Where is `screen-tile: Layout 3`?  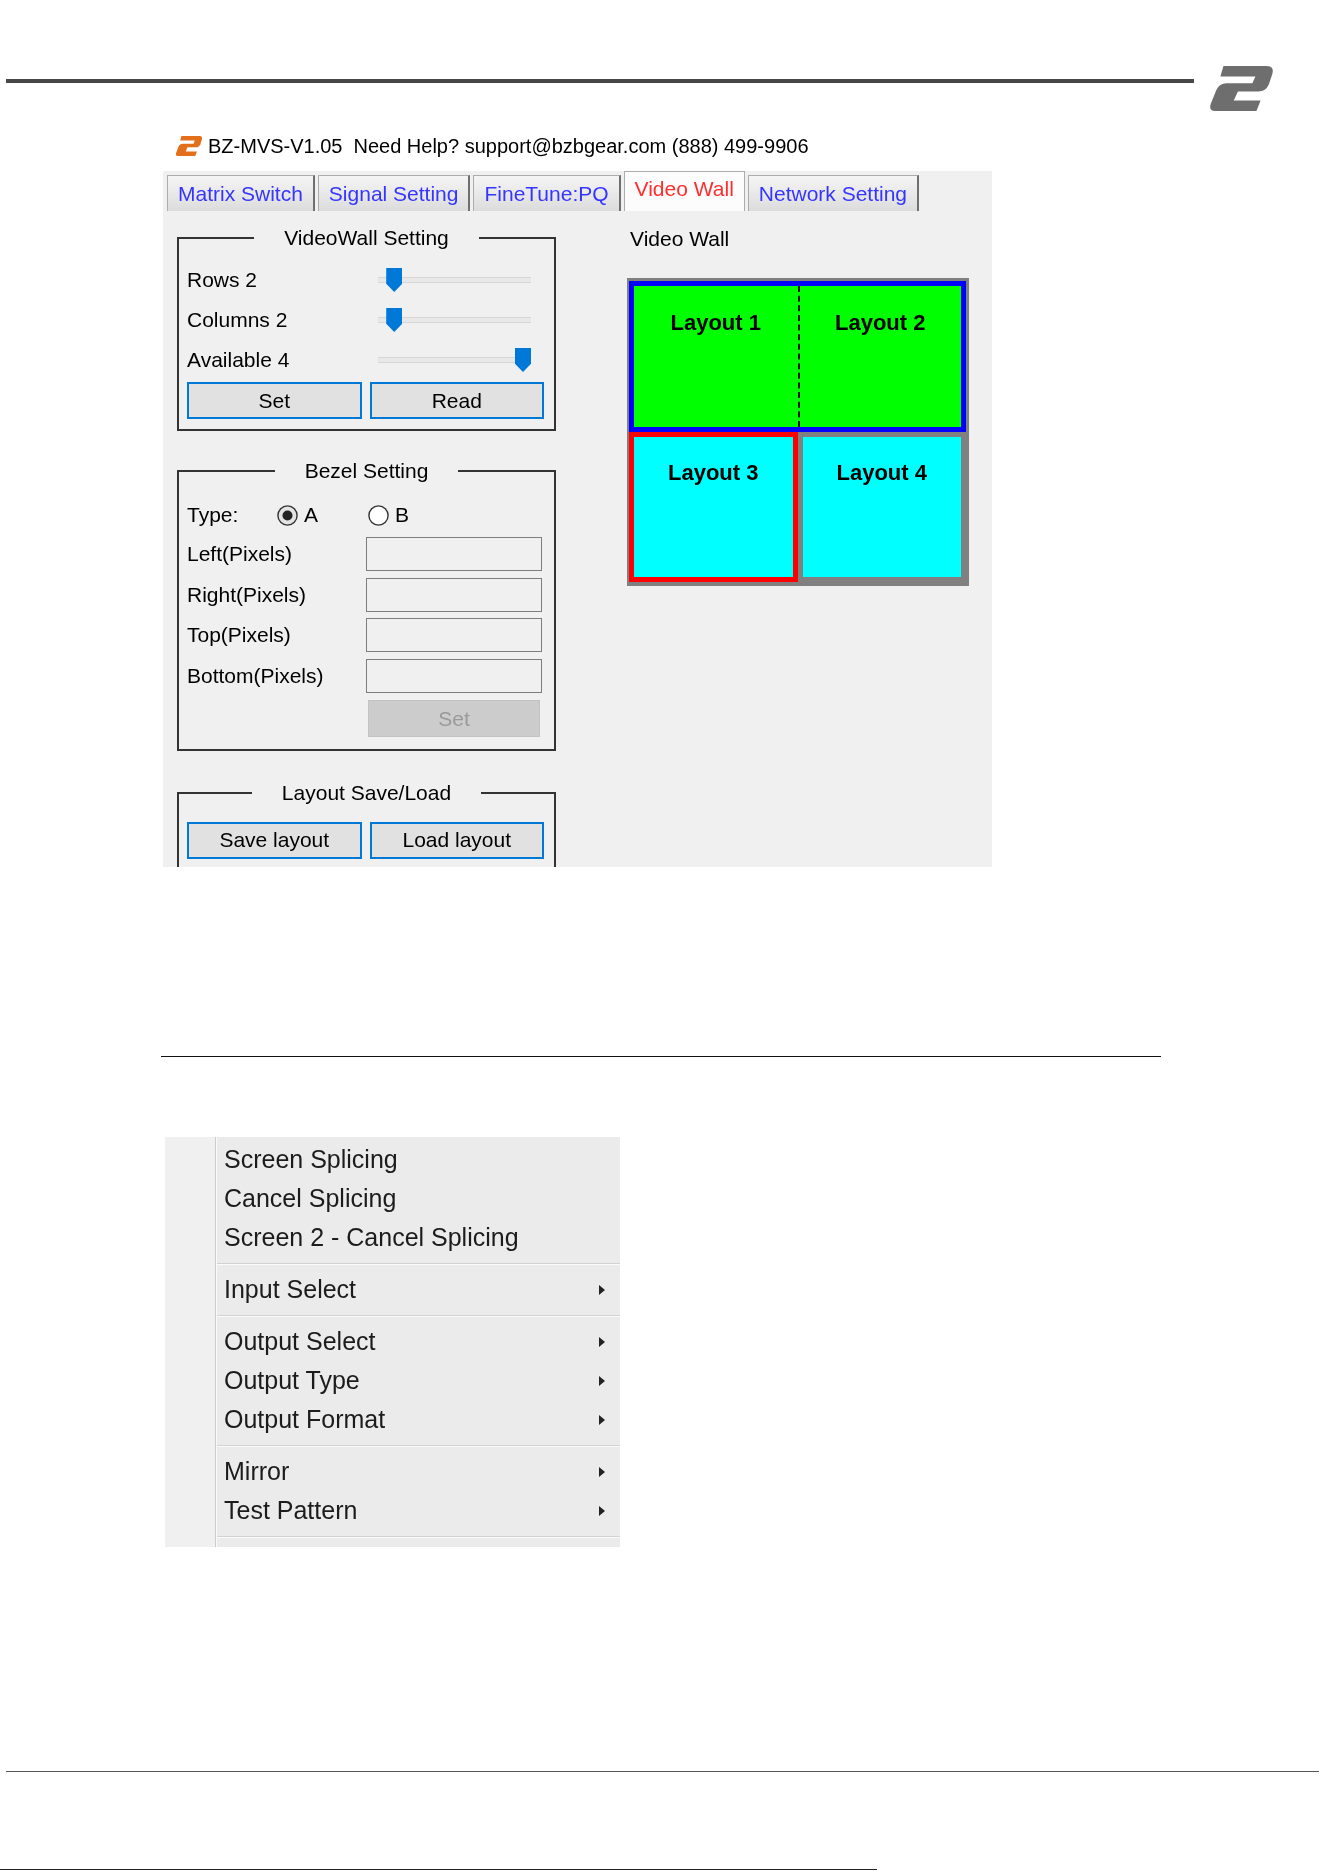 screen-tile: Layout 3 is located at coordinates (713, 507).